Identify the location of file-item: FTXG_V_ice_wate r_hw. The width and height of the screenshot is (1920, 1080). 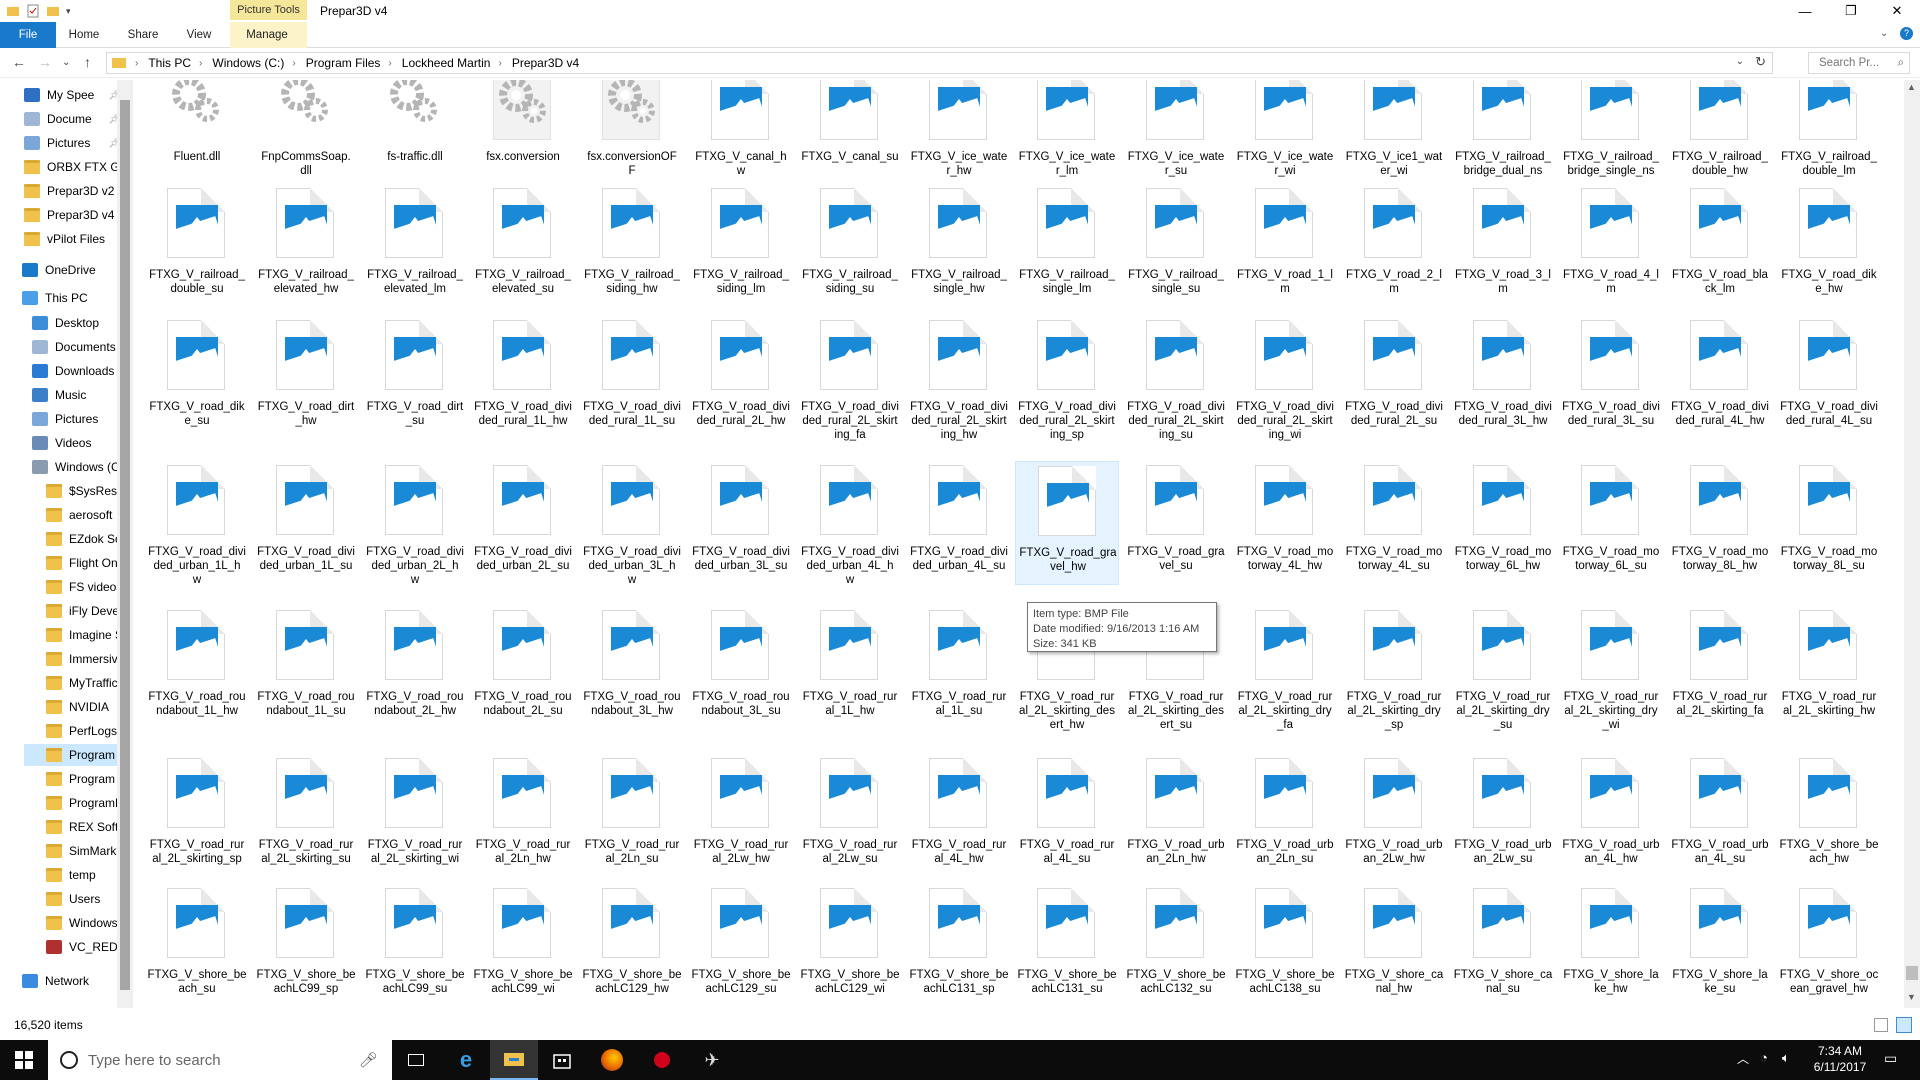
(959, 135).